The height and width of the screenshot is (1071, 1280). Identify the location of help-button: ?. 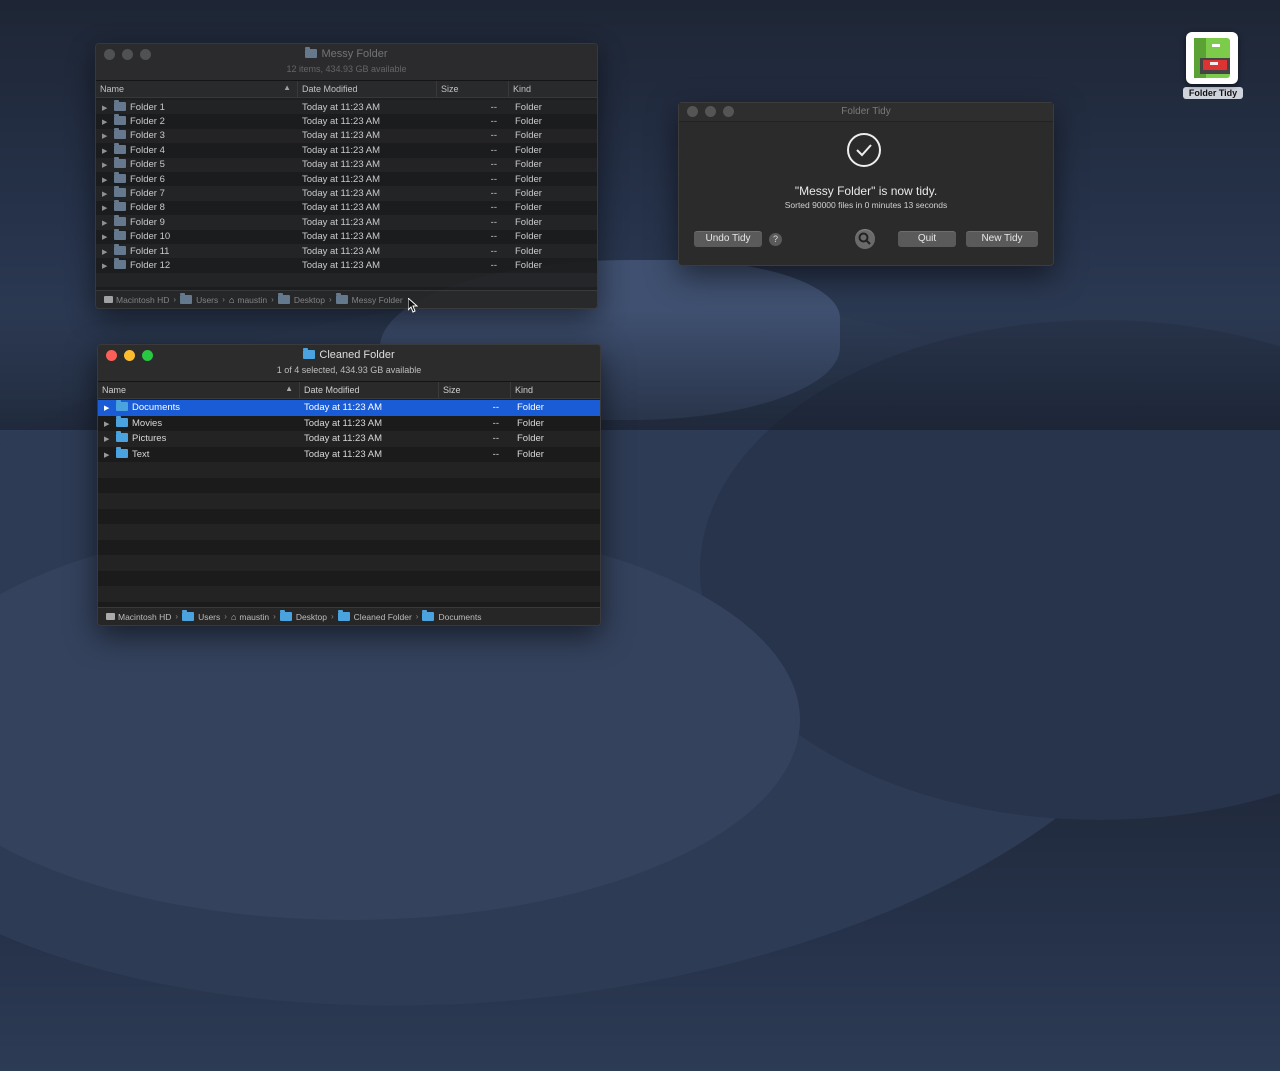
(775, 239).